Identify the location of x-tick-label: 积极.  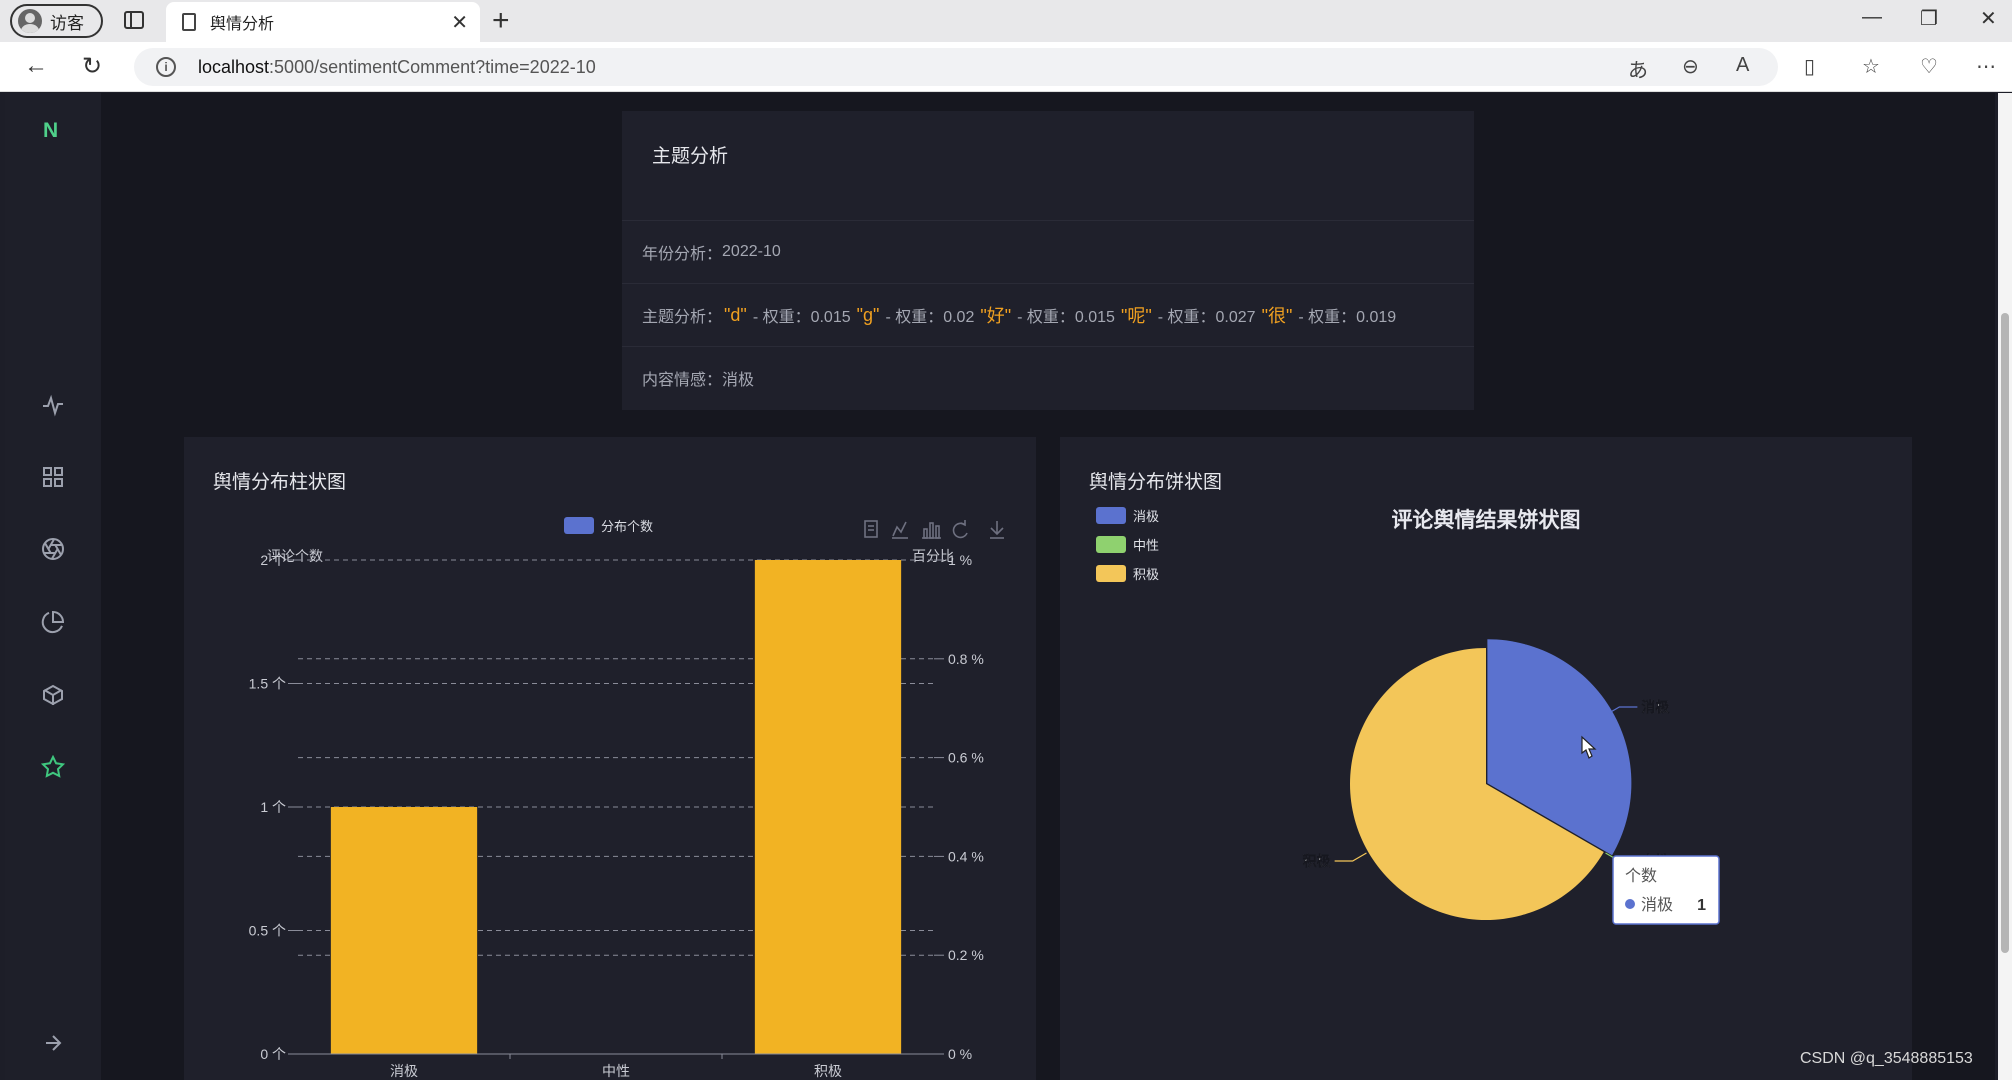
(828, 1071).